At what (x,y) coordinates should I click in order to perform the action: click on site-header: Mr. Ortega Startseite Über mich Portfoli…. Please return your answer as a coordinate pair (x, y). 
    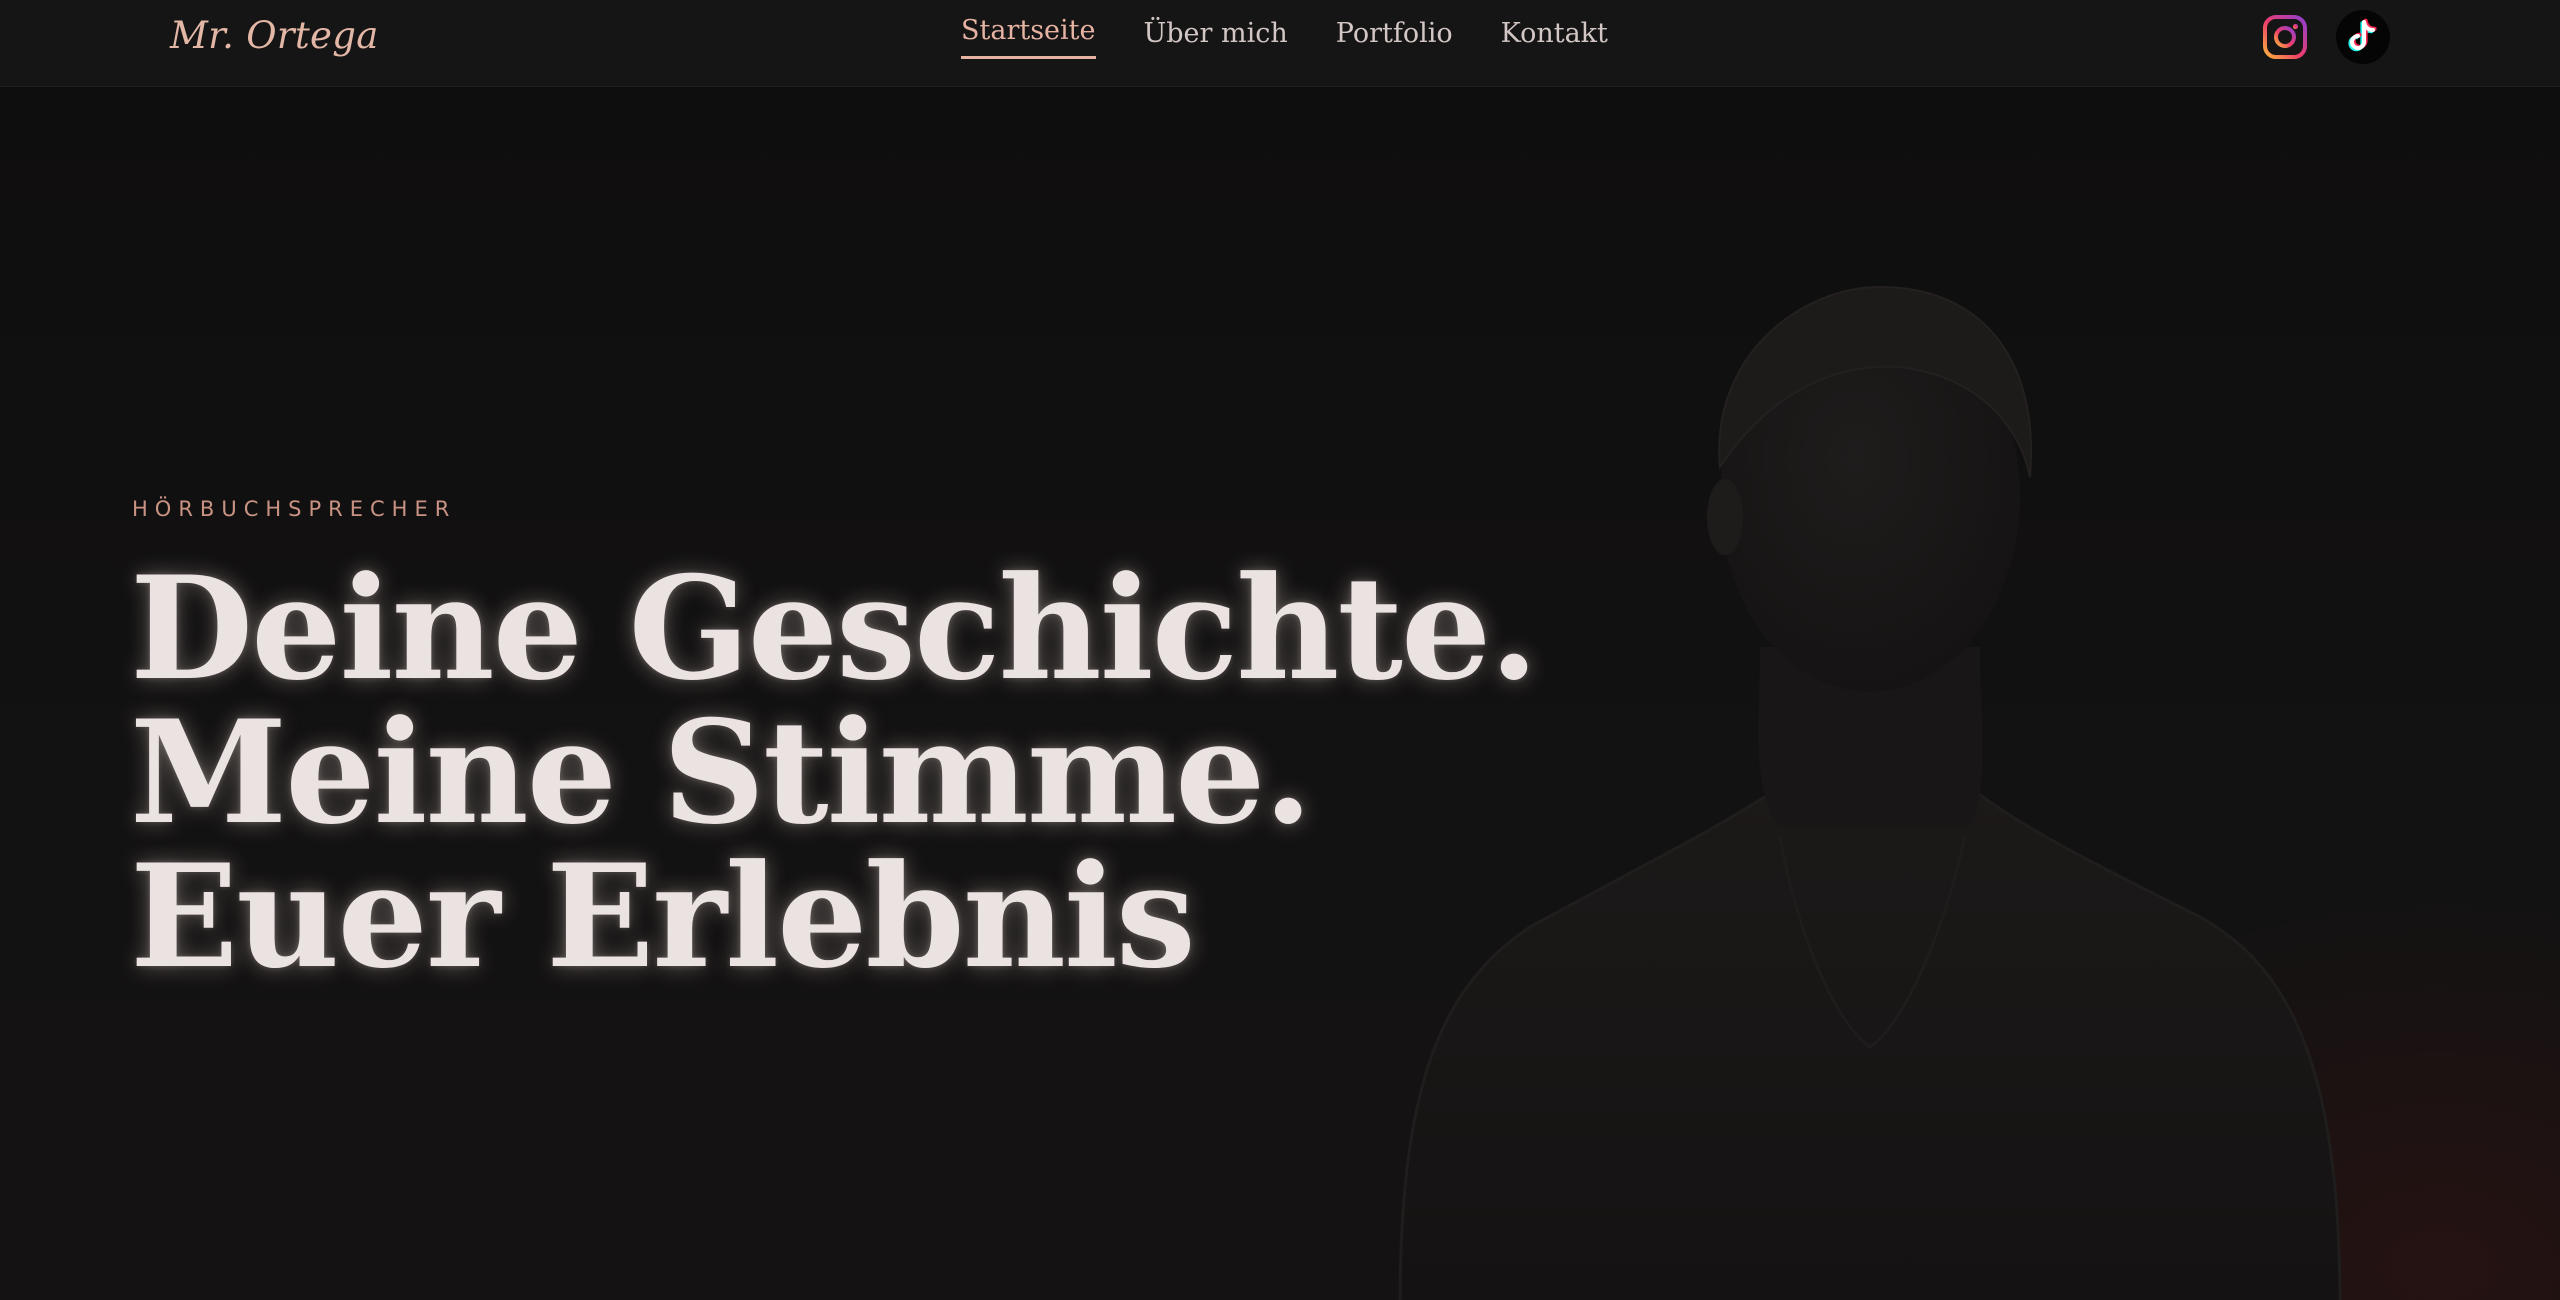
    Looking at the image, I should click on (1280, 43).